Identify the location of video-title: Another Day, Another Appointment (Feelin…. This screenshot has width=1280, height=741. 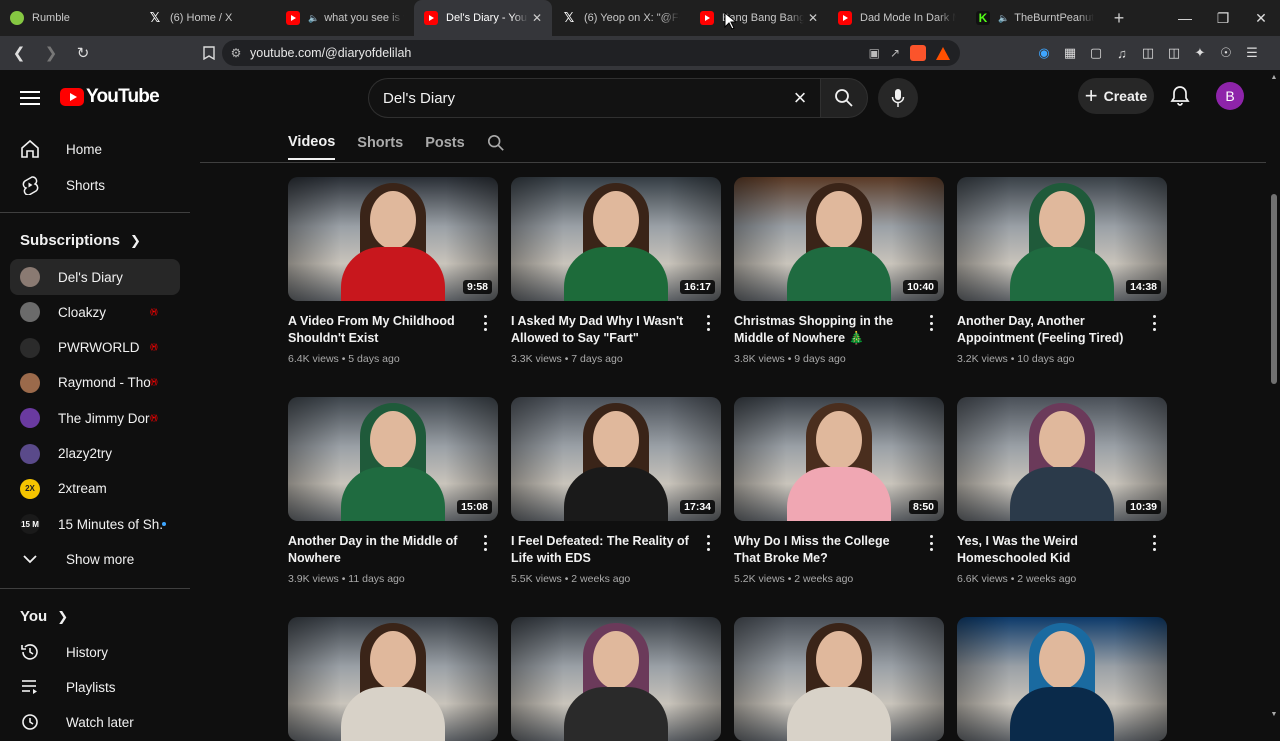
(1048, 330).